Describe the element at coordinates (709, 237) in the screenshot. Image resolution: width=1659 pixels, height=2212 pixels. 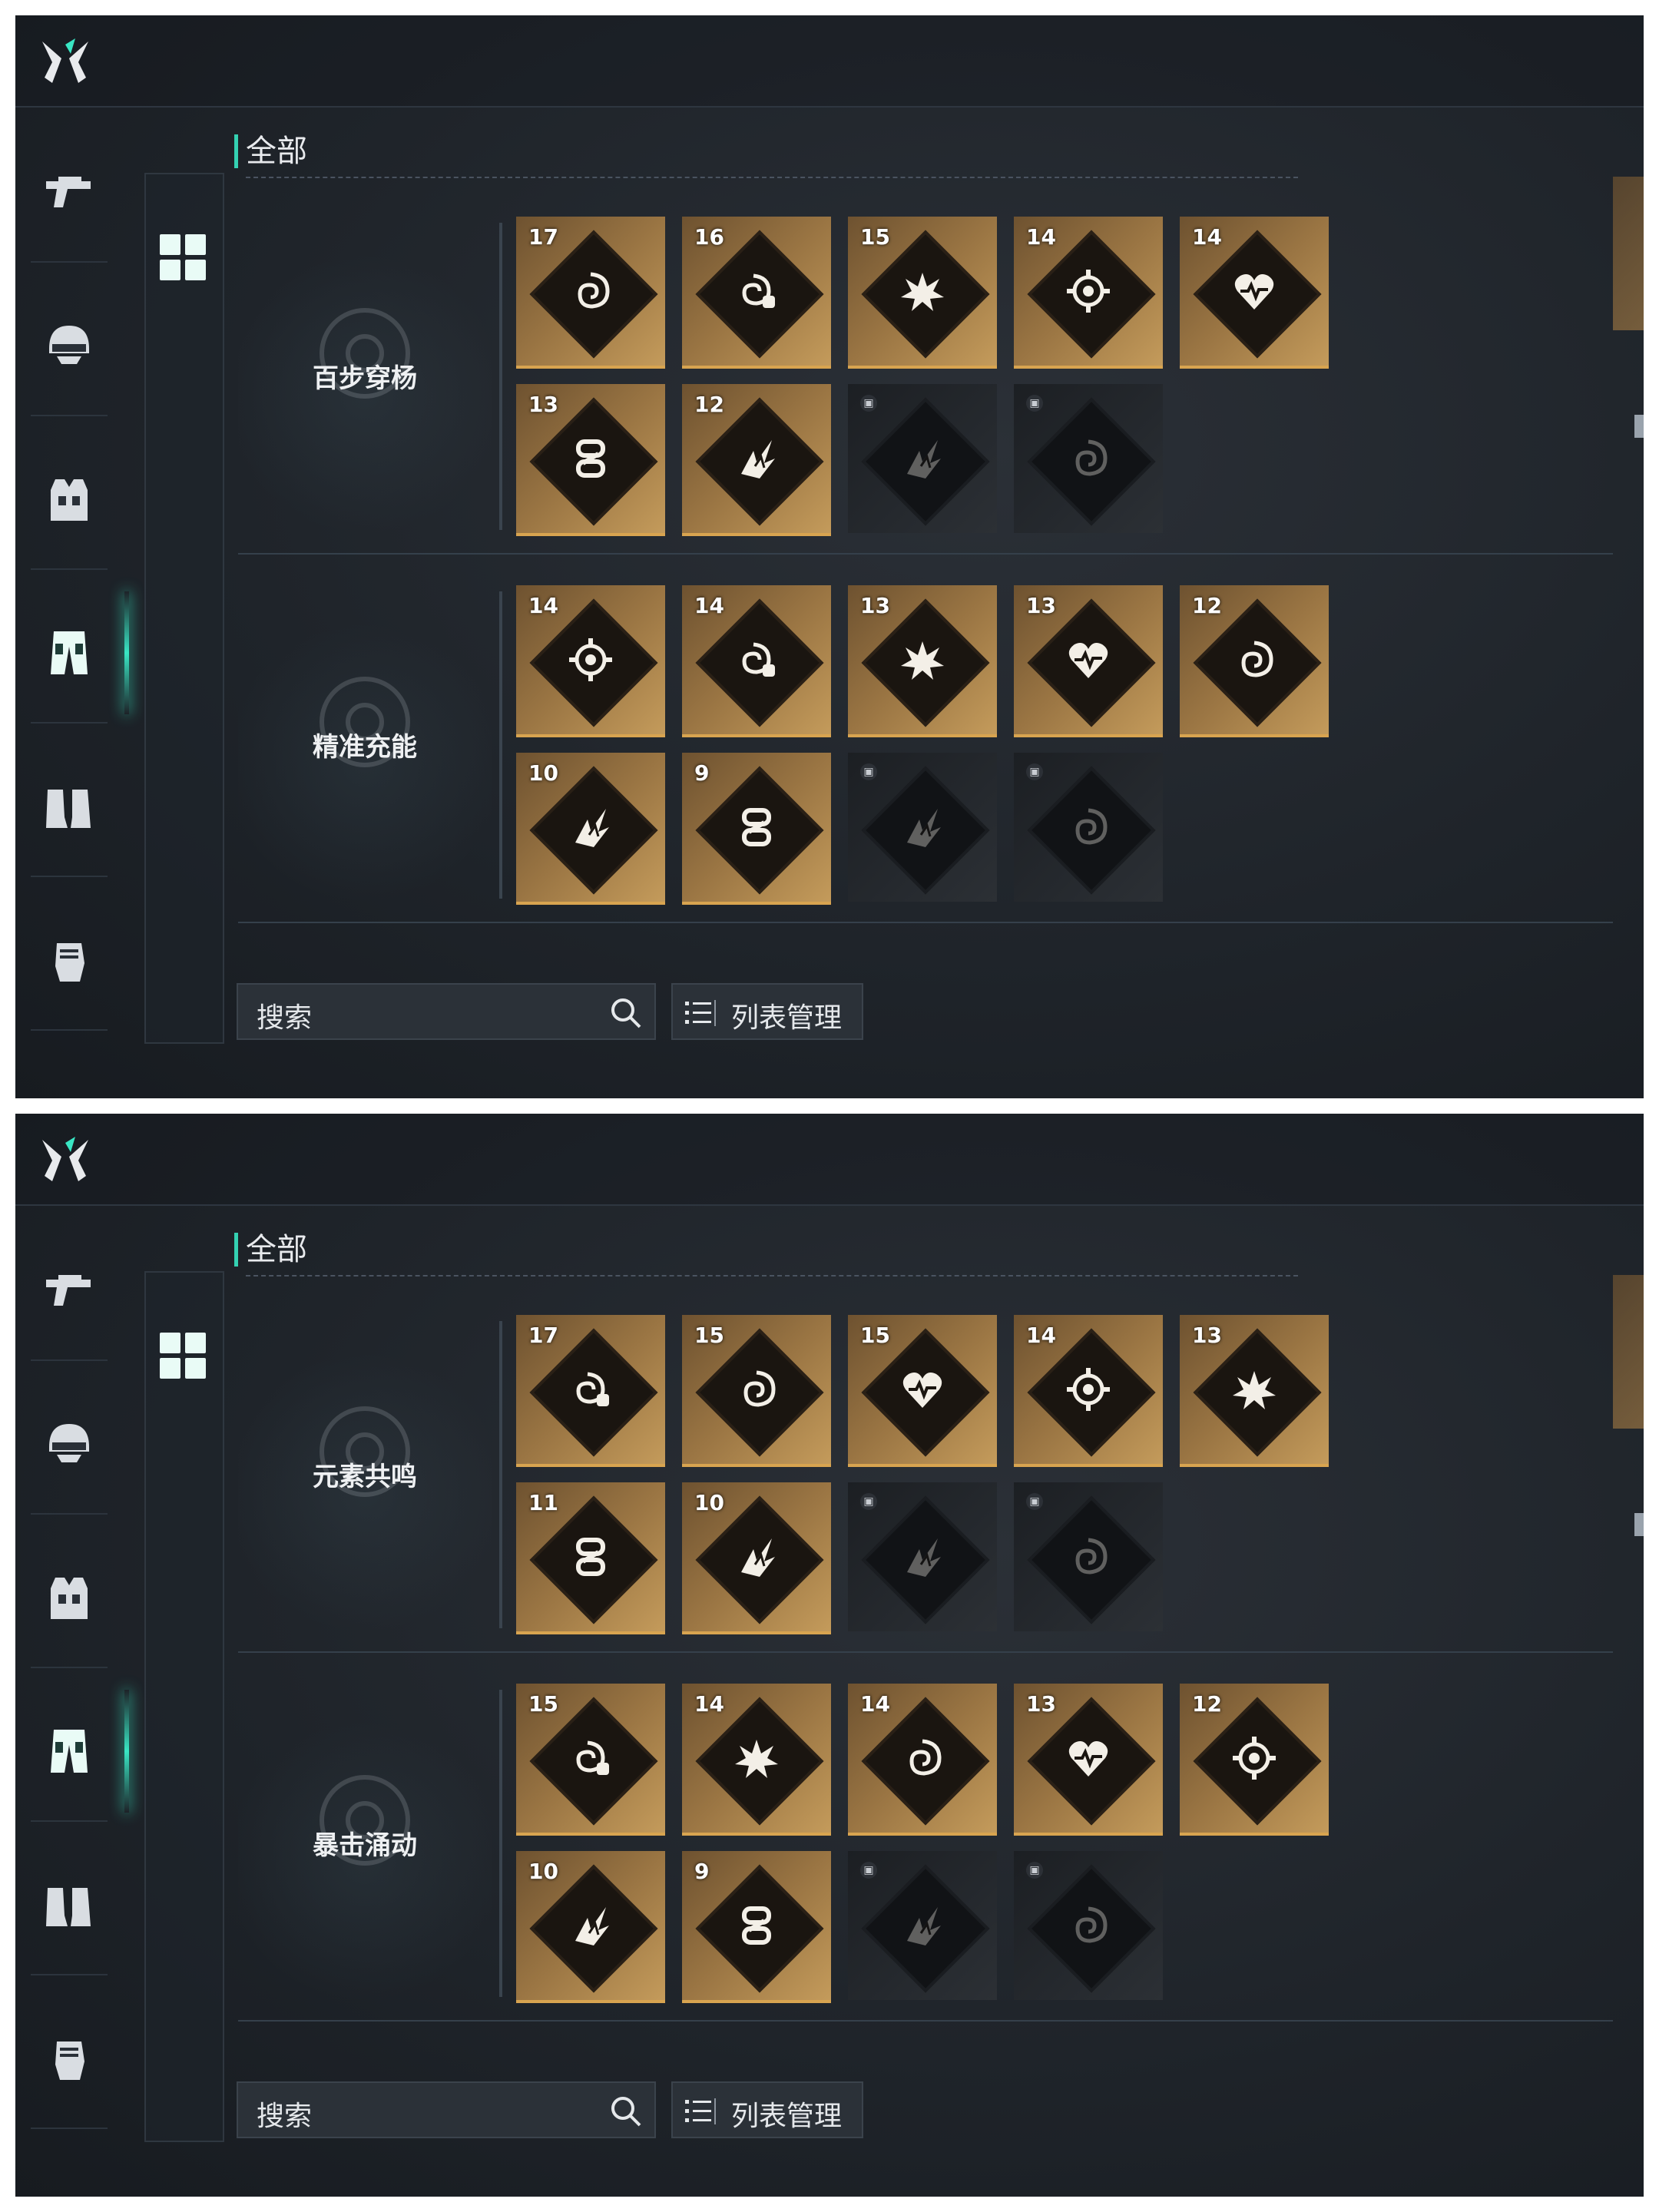
I see `card-level: 16` at that location.